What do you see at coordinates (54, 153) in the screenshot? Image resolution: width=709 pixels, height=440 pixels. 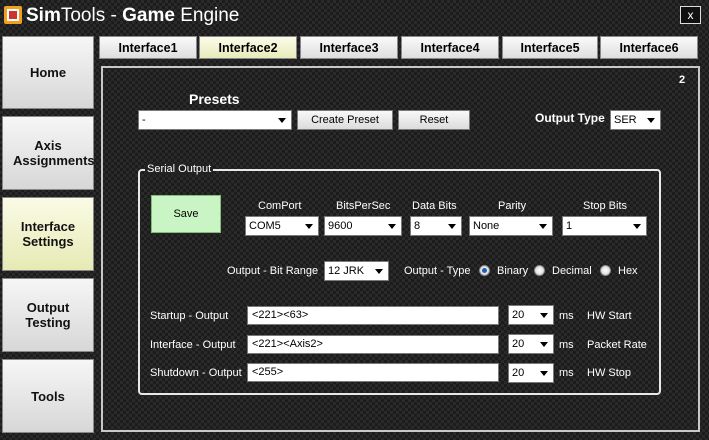 I see `nav-axis-assignments-label: Axis Assignments` at bounding box center [54, 153].